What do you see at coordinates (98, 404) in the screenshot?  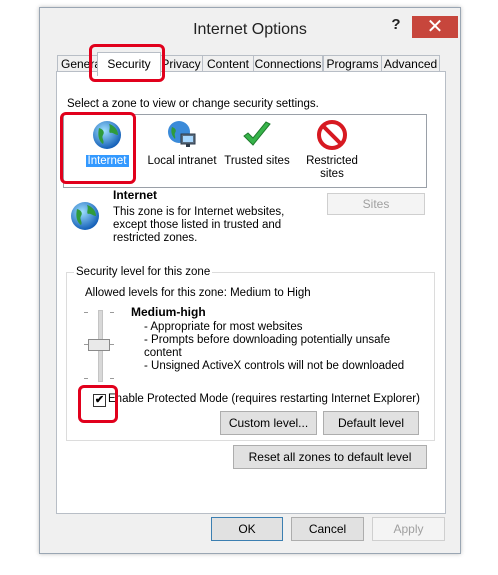 I see `highlight-protected-mode-checkbox` at bounding box center [98, 404].